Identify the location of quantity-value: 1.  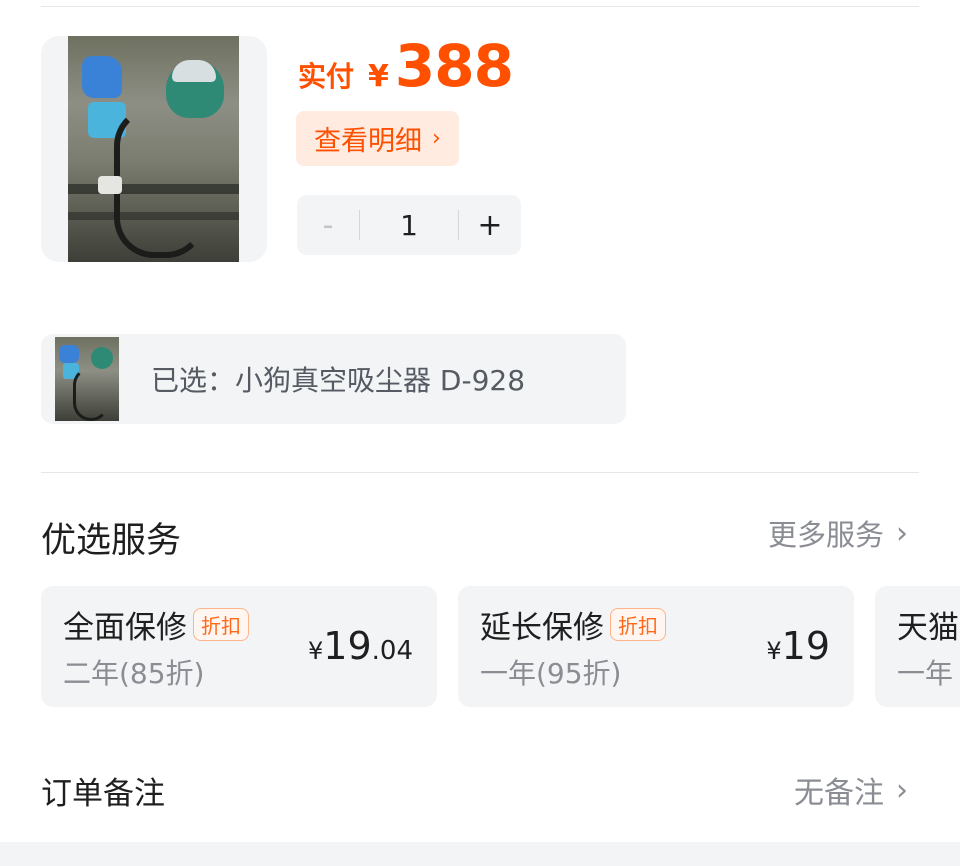
(409, 225).